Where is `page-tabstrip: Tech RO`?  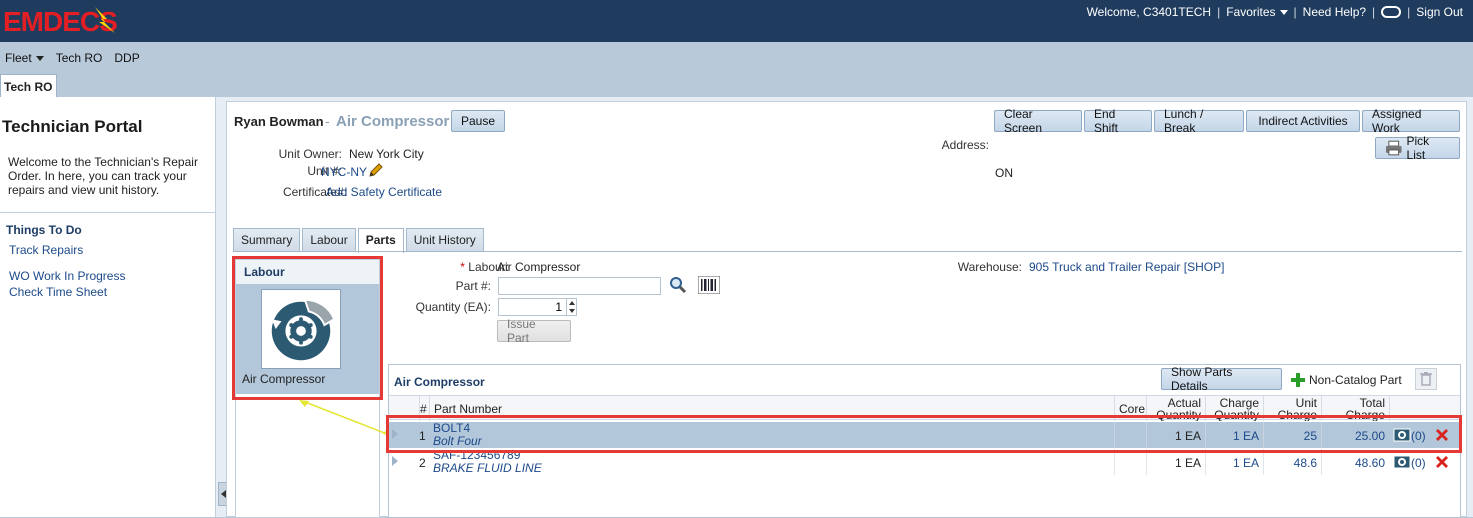
page-tabstrip: Tech RO is located at coordinates (736, 86).